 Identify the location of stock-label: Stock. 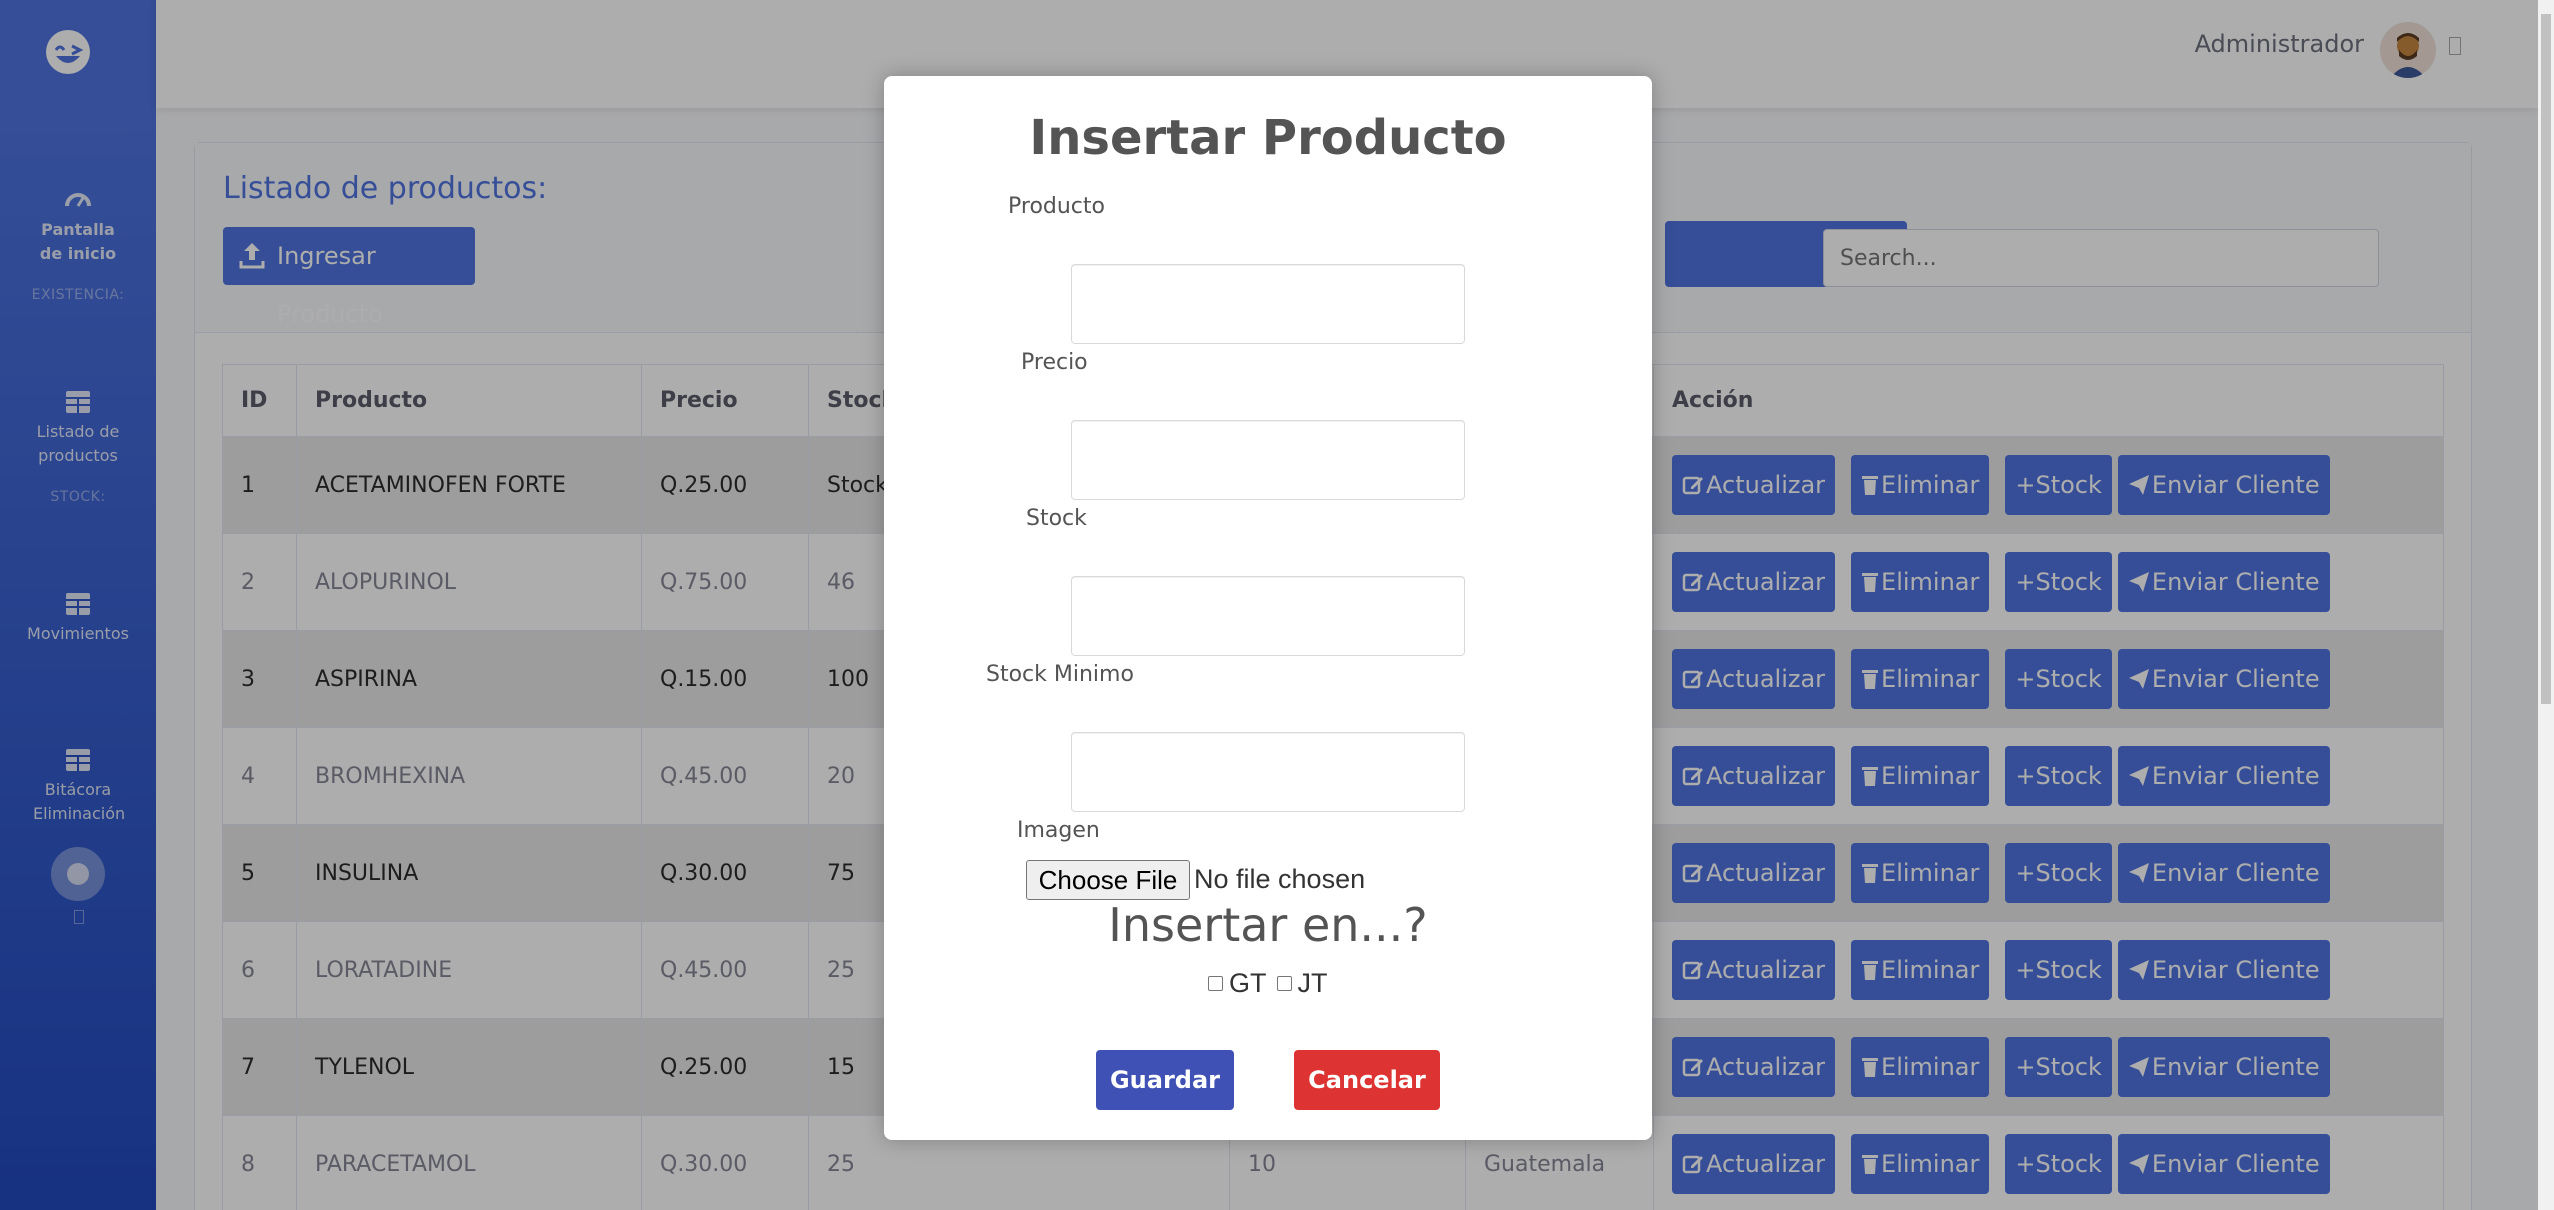
(1056, 518).